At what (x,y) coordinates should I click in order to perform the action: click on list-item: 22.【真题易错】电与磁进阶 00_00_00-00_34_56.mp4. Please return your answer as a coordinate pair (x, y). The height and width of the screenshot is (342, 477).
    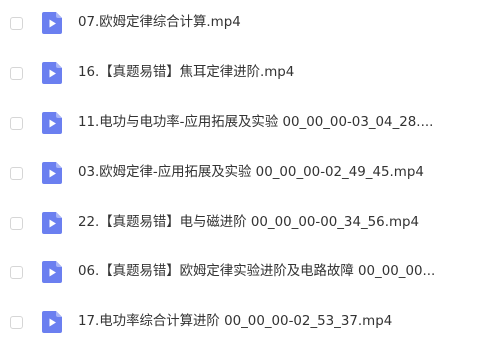
    Looking at the image, I should click on (238, 223).